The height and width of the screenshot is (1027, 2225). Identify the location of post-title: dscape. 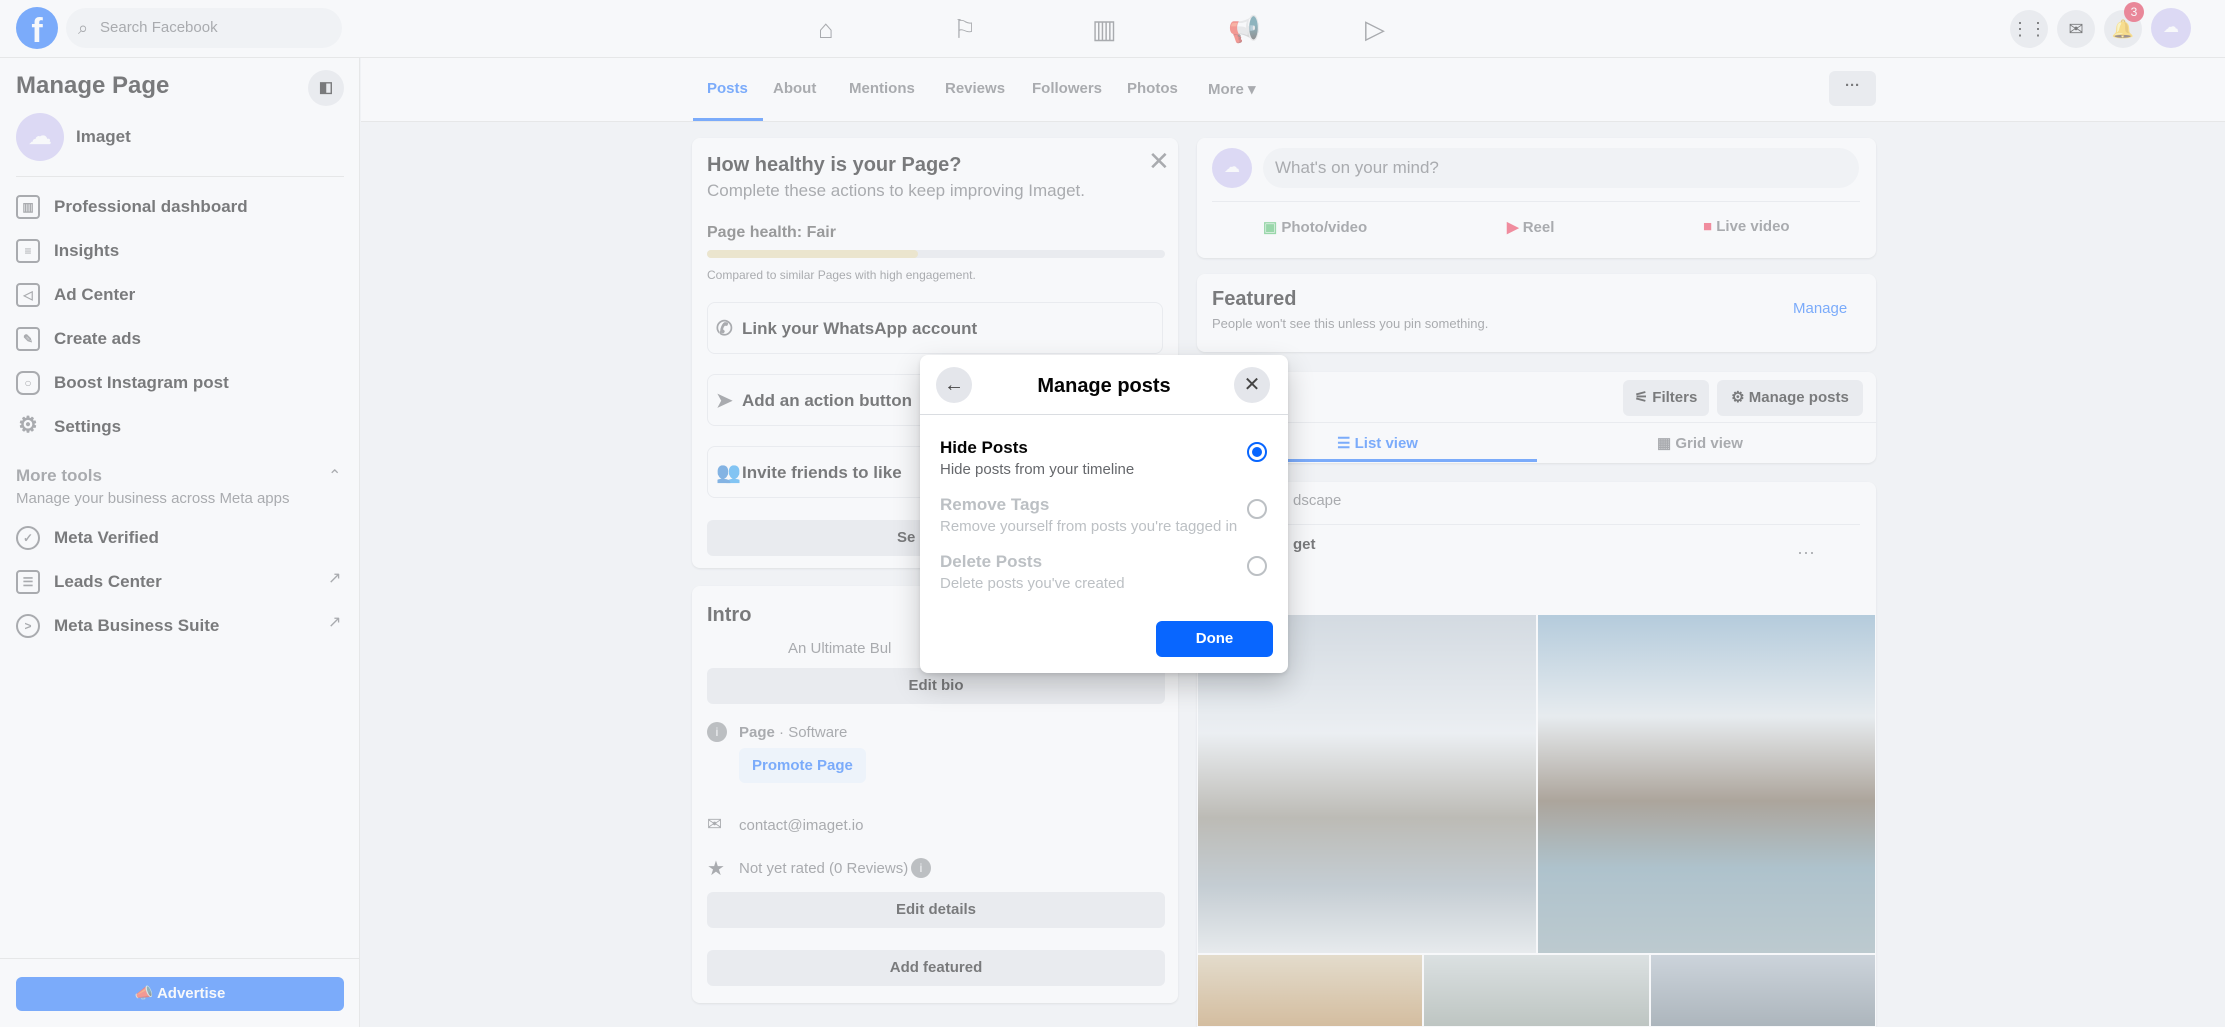
(1317, 500).